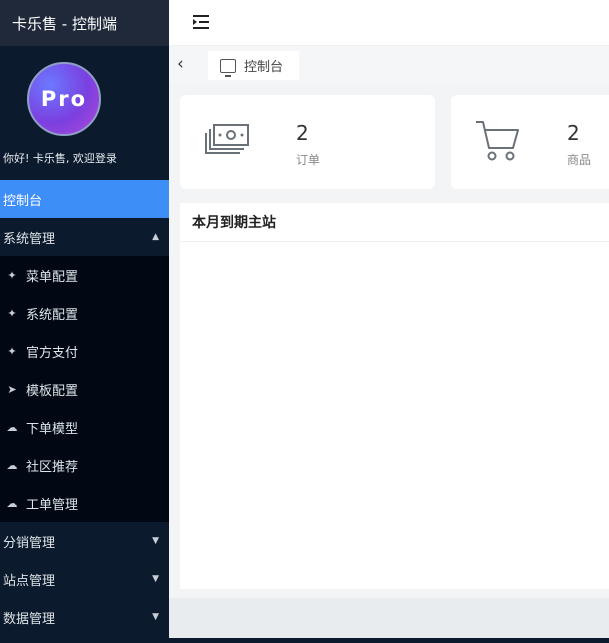  I want to click on tab-dashboard: 控制台, so click(253, 65).